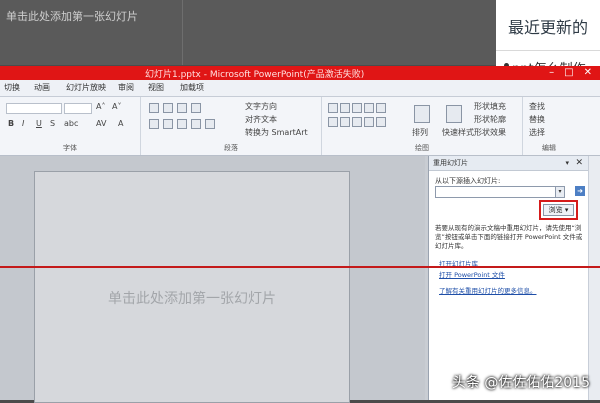 Image resolution: width=600 pixels, height=403 pixels. Describe the element at coordinates (537, 119) in the screenshot. I see `replace-button: 替换` at that location.